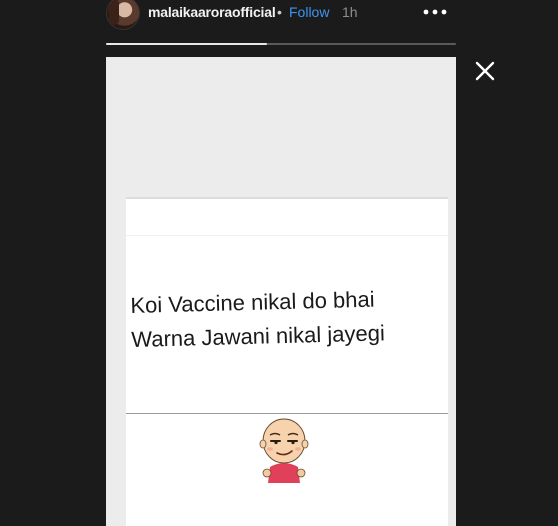 This screenshot has width=558, height=526. What do you see at coordinates (186, 44) in the screenshot?
I see `story-progress-fill` at bounding box center [186, 44].